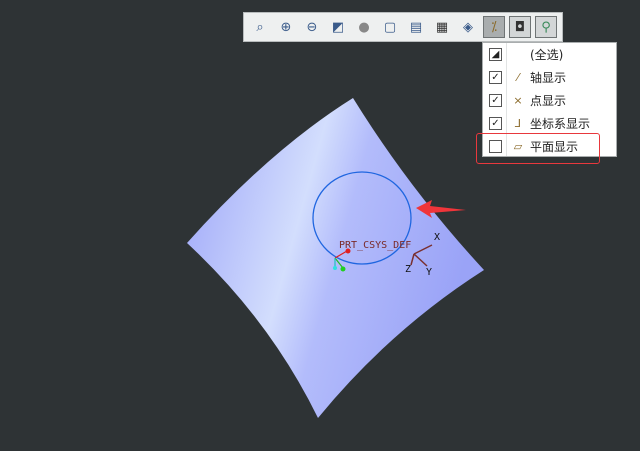 Image resolution: width=640 pixels, height=451 pixels. I want to click on highlight-box, so click(538, 148).